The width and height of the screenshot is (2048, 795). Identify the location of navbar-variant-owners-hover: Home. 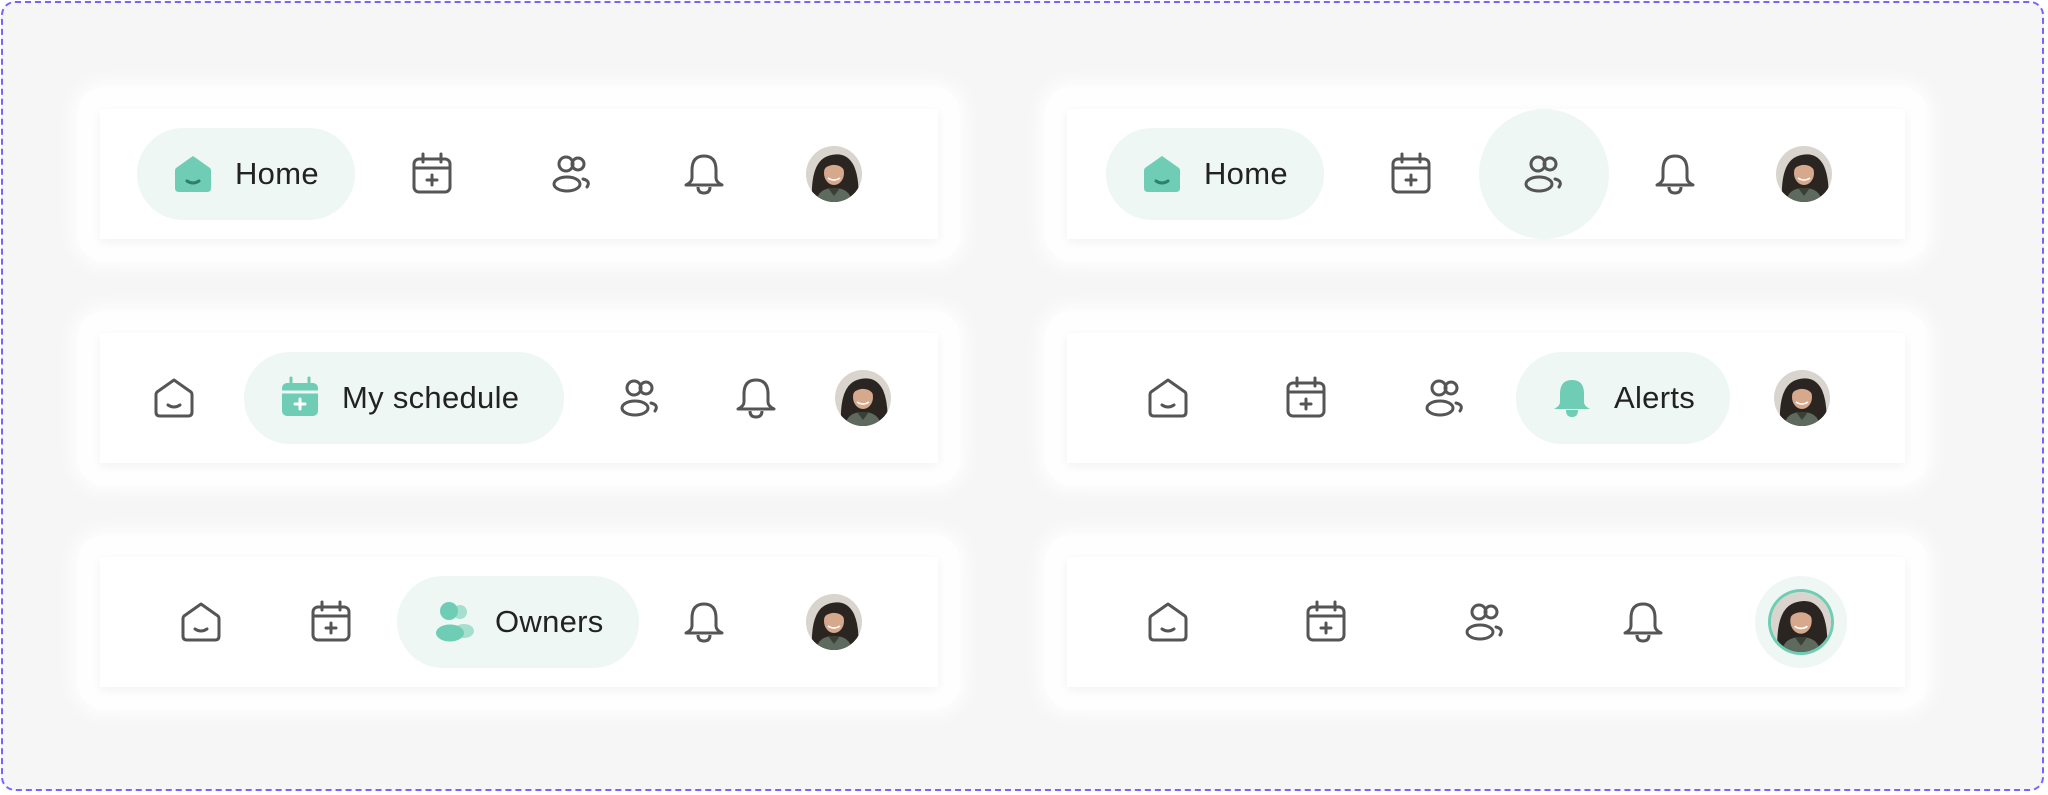
(1486, 174).